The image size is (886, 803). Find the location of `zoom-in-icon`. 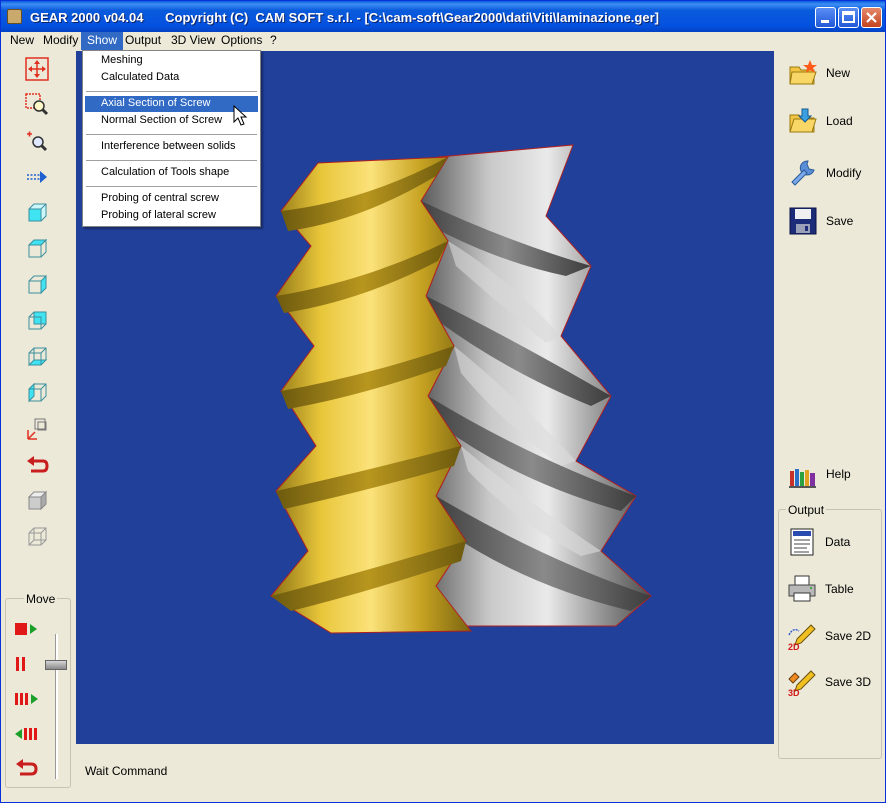

zoom-in-icon is located at coordinates (37, 141).